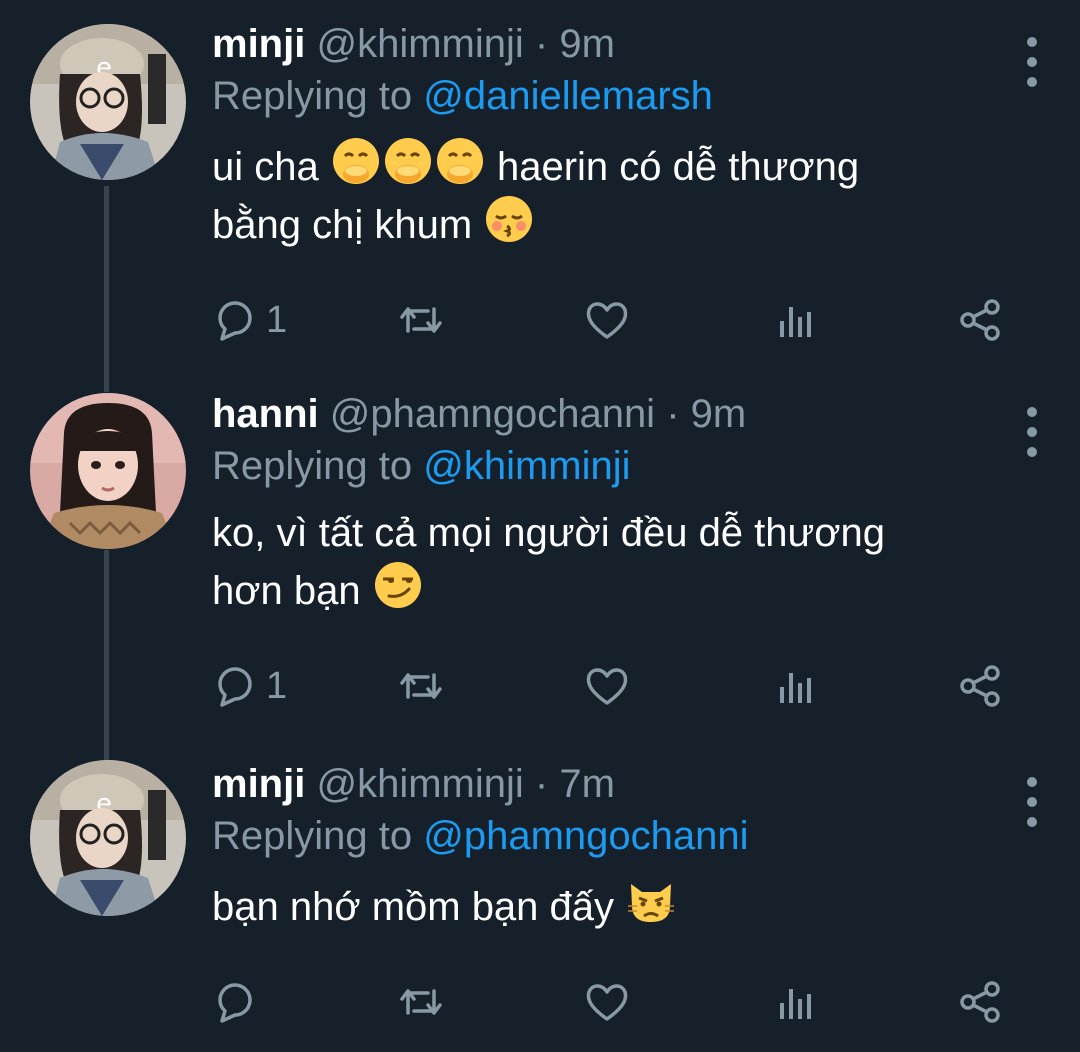 This screenshot has height=1052, width=1080. I want to click on tweet-text: bạn nhớ mồm bạn đấy, so click(626, 905).